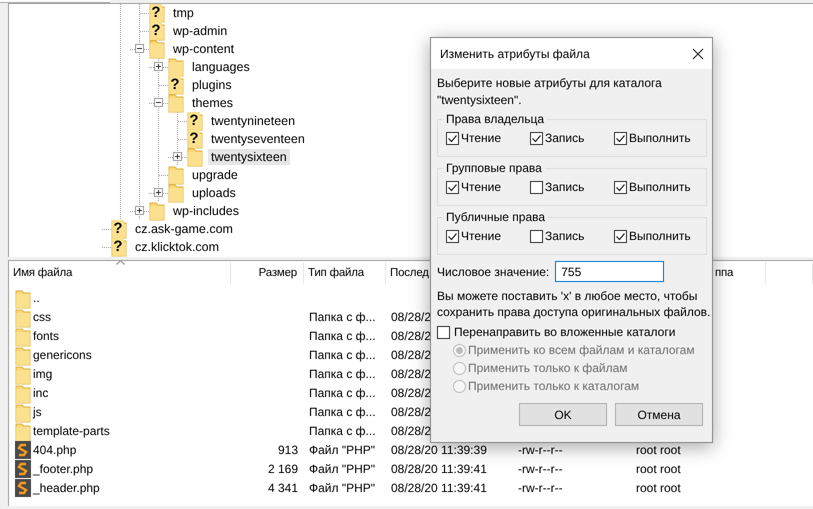 The width and height of the screenshot is (813, 509). What do you see at coordinates (221, 67) in the screenshot?
I see `tree-item: languages` at bounding box center [221, 67].